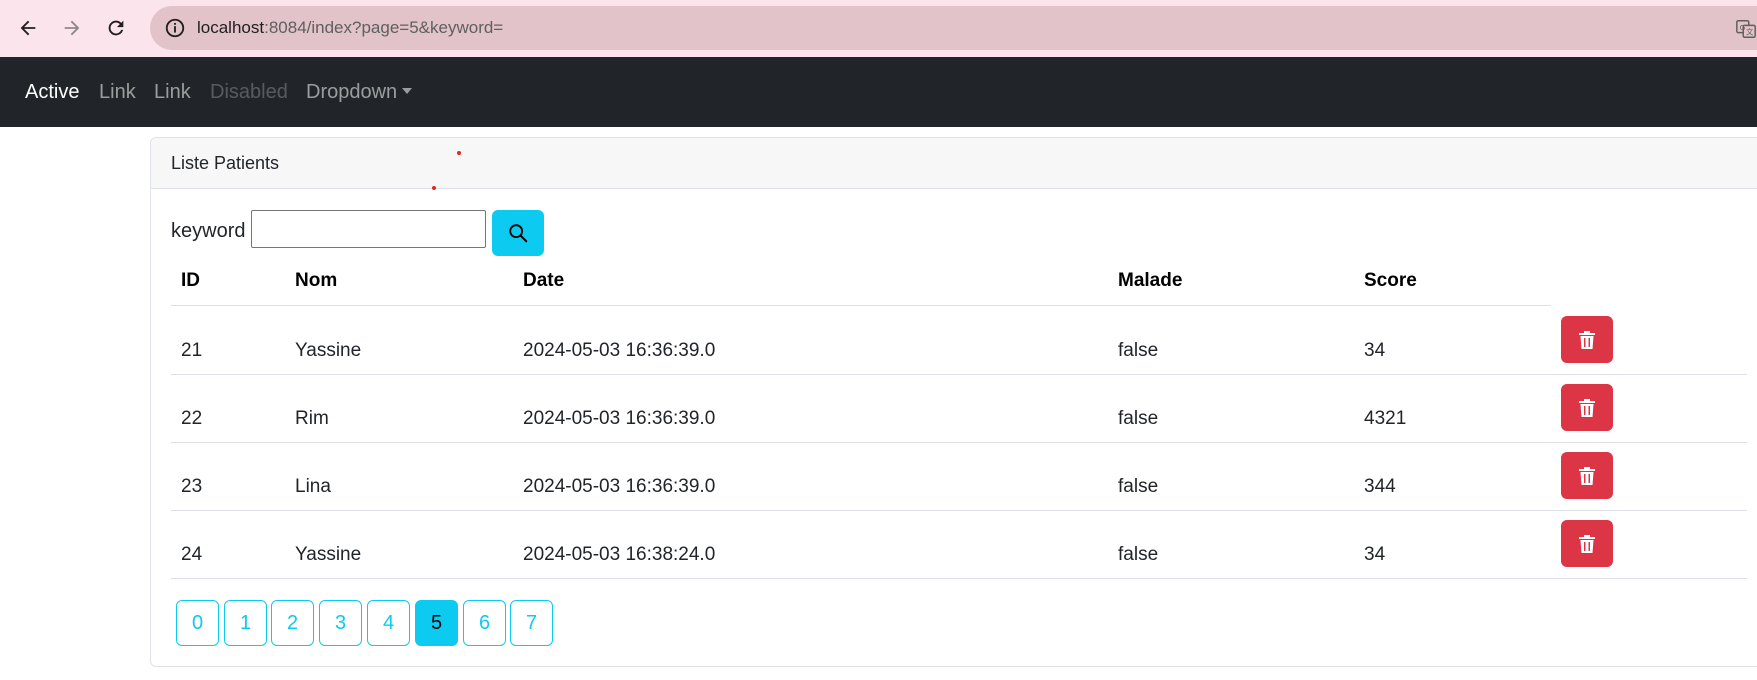  What do you see at coordinates (619, 554) in the screenshot?
I see `cell-date: 2024-05-03 16:38:24.0` at bounding box center [619, 554].